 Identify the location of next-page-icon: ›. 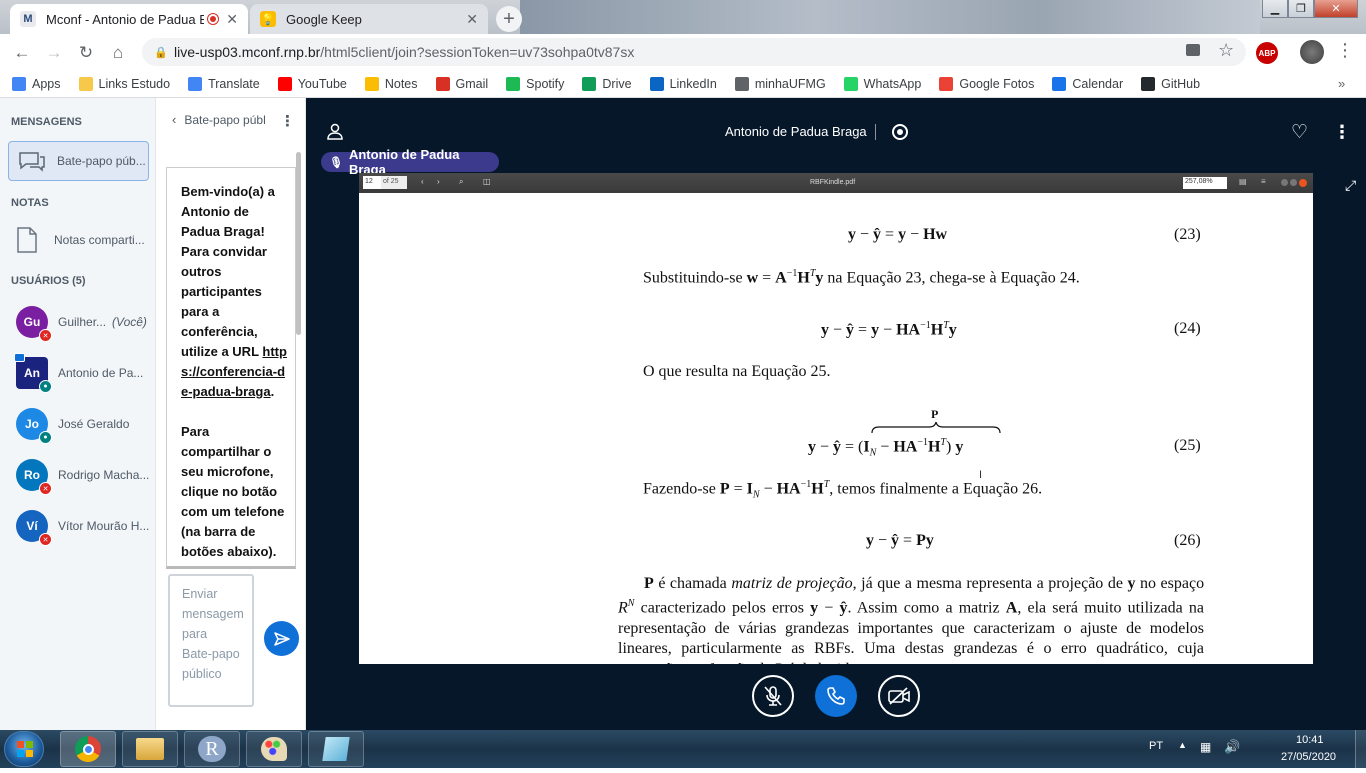
(438, 181).